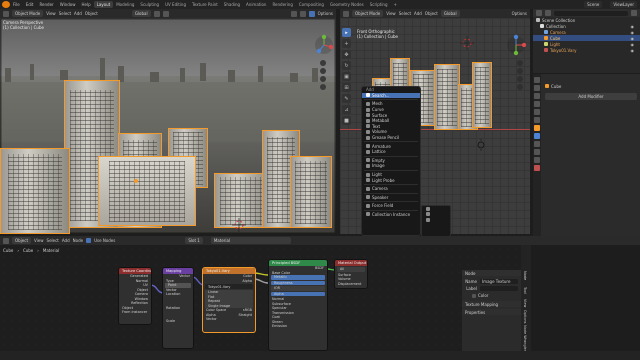 The image size is (640, 360). What do you see at coordinates (491, 295) in the screenshot?
I see `node-color-row: Color` at bounding box center [491, 295].